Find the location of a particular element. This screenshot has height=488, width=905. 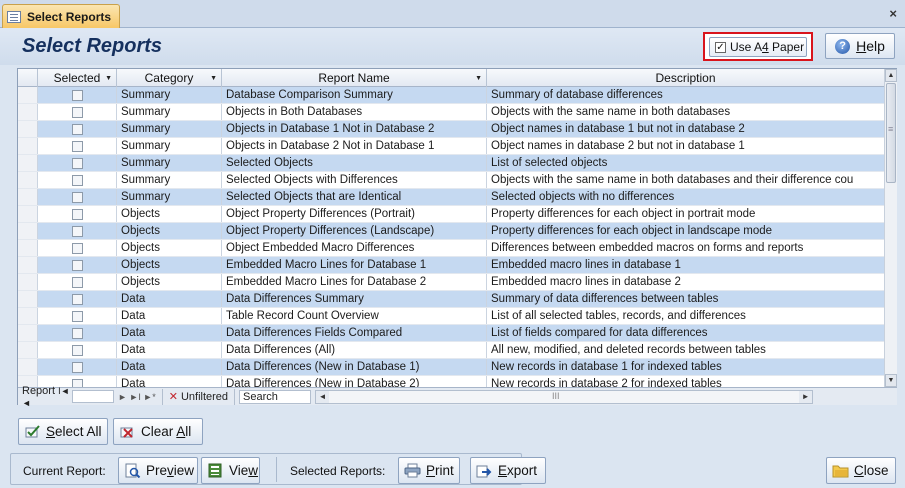

report-name-cell: Selected Objects with Differences is located at coordinates (354, 180).